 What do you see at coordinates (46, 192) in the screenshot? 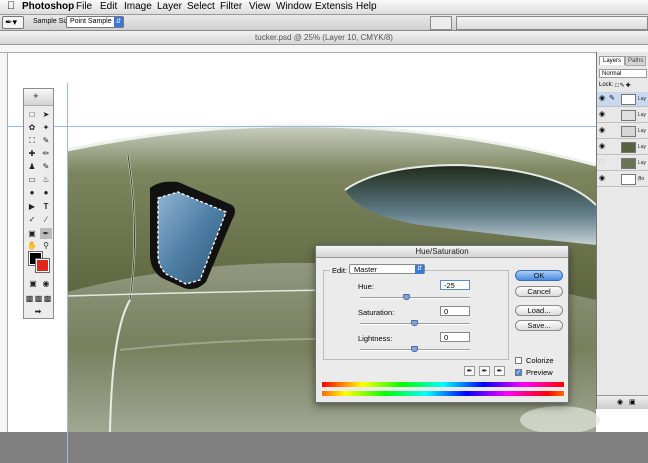
I see `dodge-tool-icon: ●` at bounding box center [46, 192].